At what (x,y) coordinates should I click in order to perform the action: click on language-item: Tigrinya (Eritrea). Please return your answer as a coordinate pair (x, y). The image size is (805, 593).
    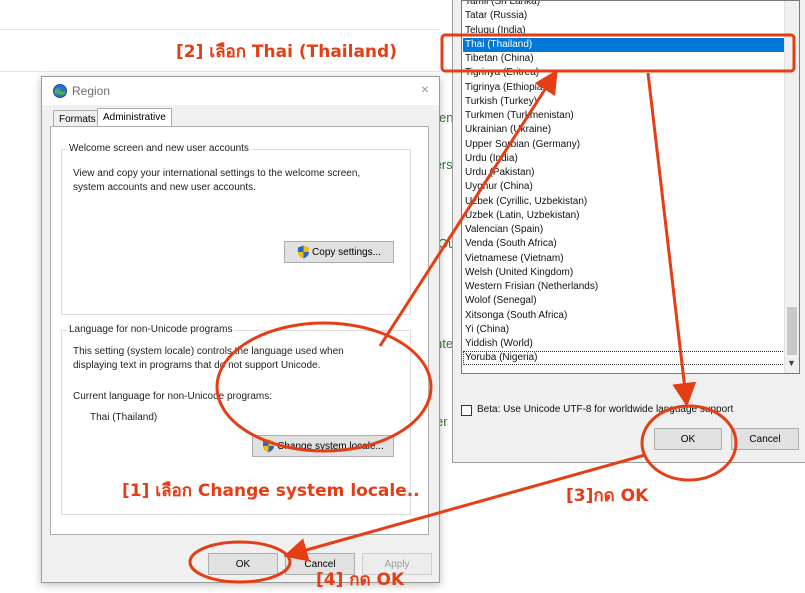
    Looking at the image, I should click on (625, 73).